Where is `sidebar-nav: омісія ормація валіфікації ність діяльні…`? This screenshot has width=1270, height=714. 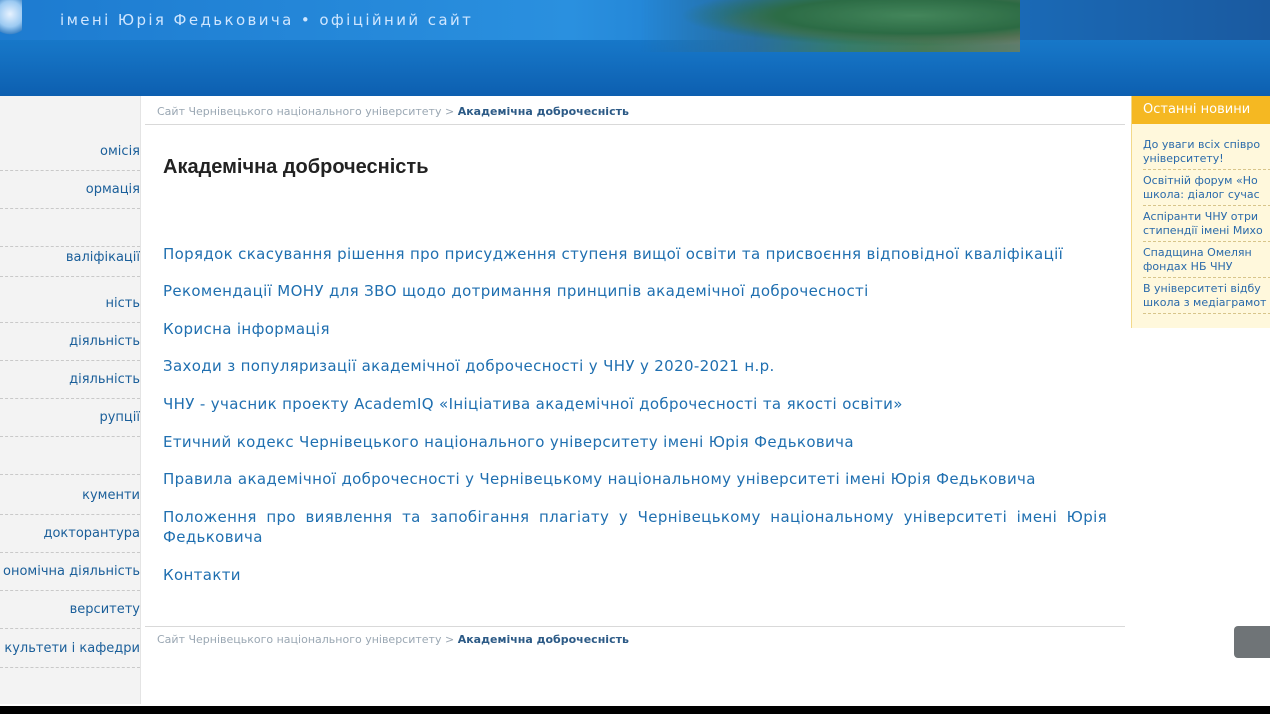
sidebar-nav: омісія ормація валіфікації ність діяльні… is located at coordinates (70, 400).